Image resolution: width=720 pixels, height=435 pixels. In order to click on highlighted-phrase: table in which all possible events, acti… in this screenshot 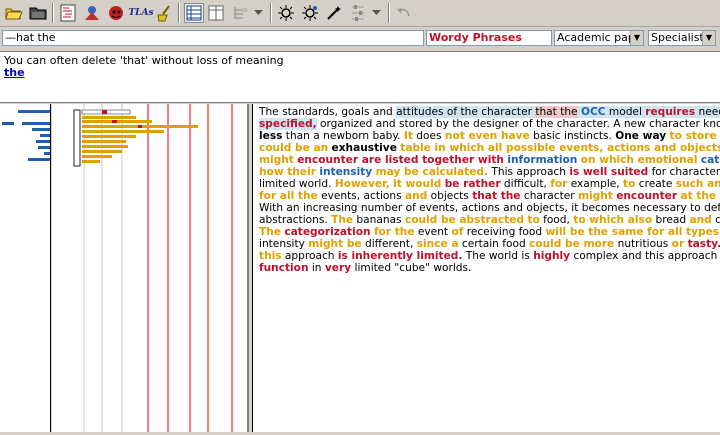, I will do `click(560, 148)`.